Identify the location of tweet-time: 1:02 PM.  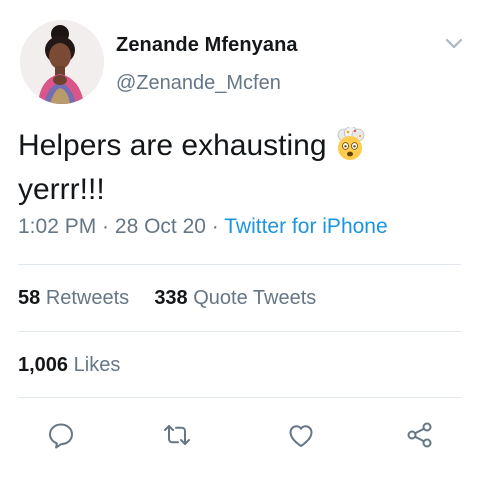
(57, 226).